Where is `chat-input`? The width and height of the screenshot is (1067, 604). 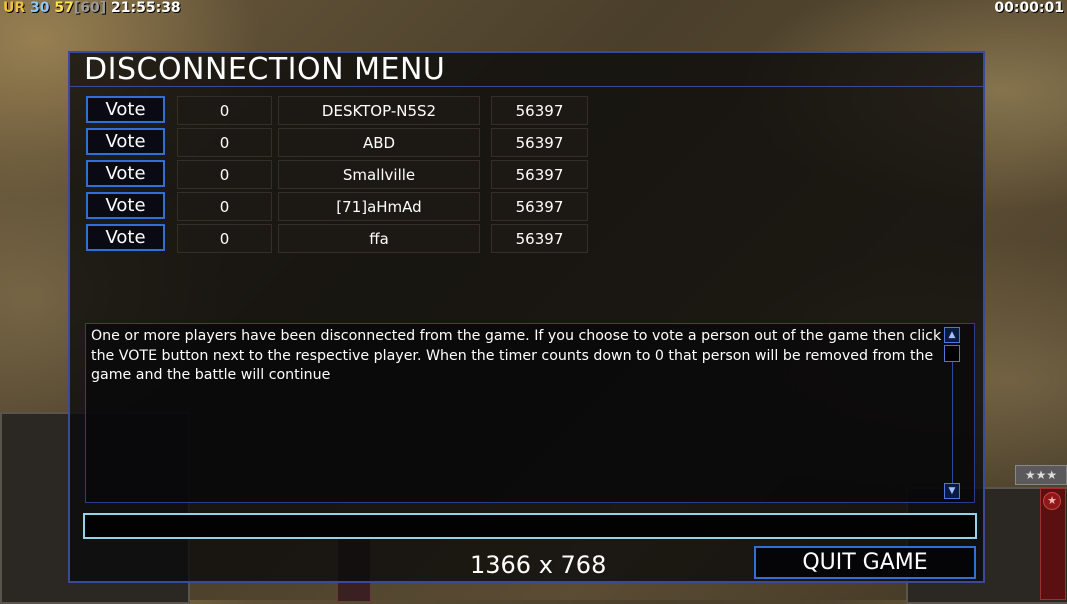
chat-input is located at coordinates (530, 526).